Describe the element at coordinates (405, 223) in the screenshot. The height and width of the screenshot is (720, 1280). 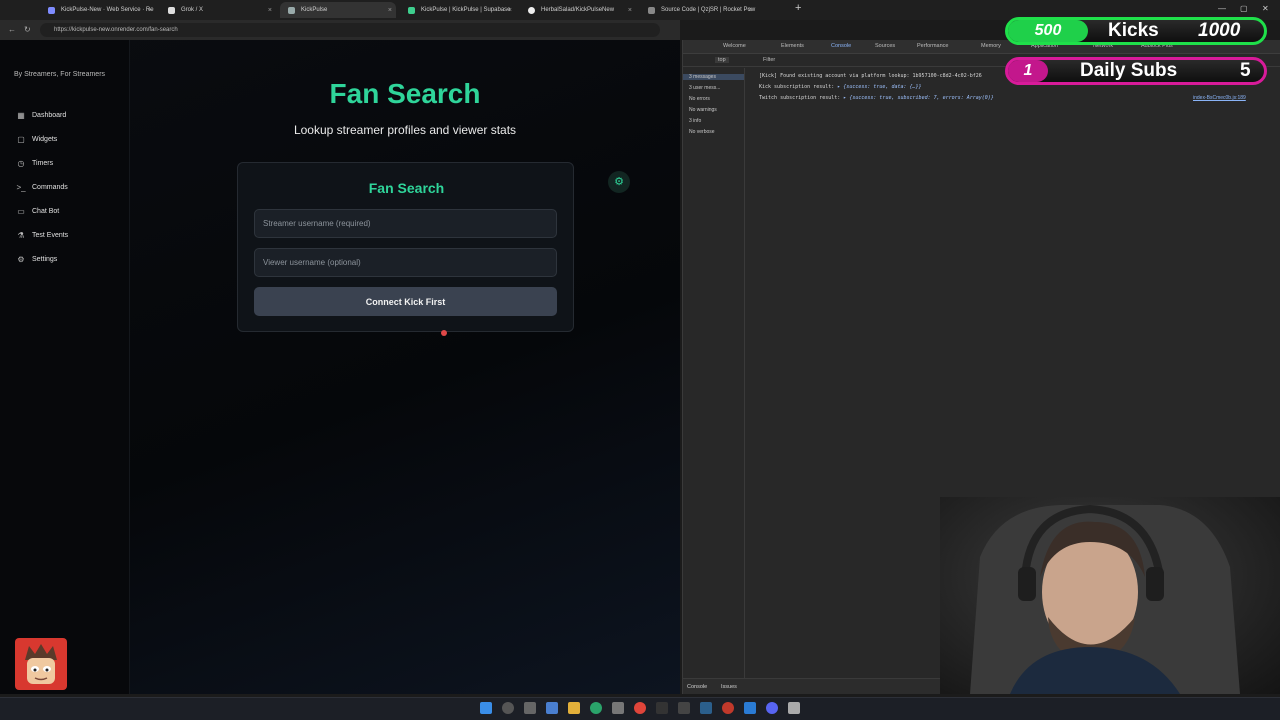
I see `streamer-username-input` at that location.